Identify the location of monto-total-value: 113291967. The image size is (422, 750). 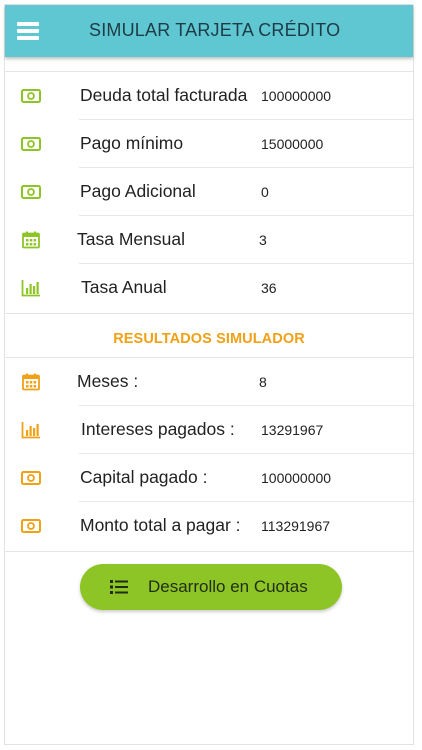
(296, 526).